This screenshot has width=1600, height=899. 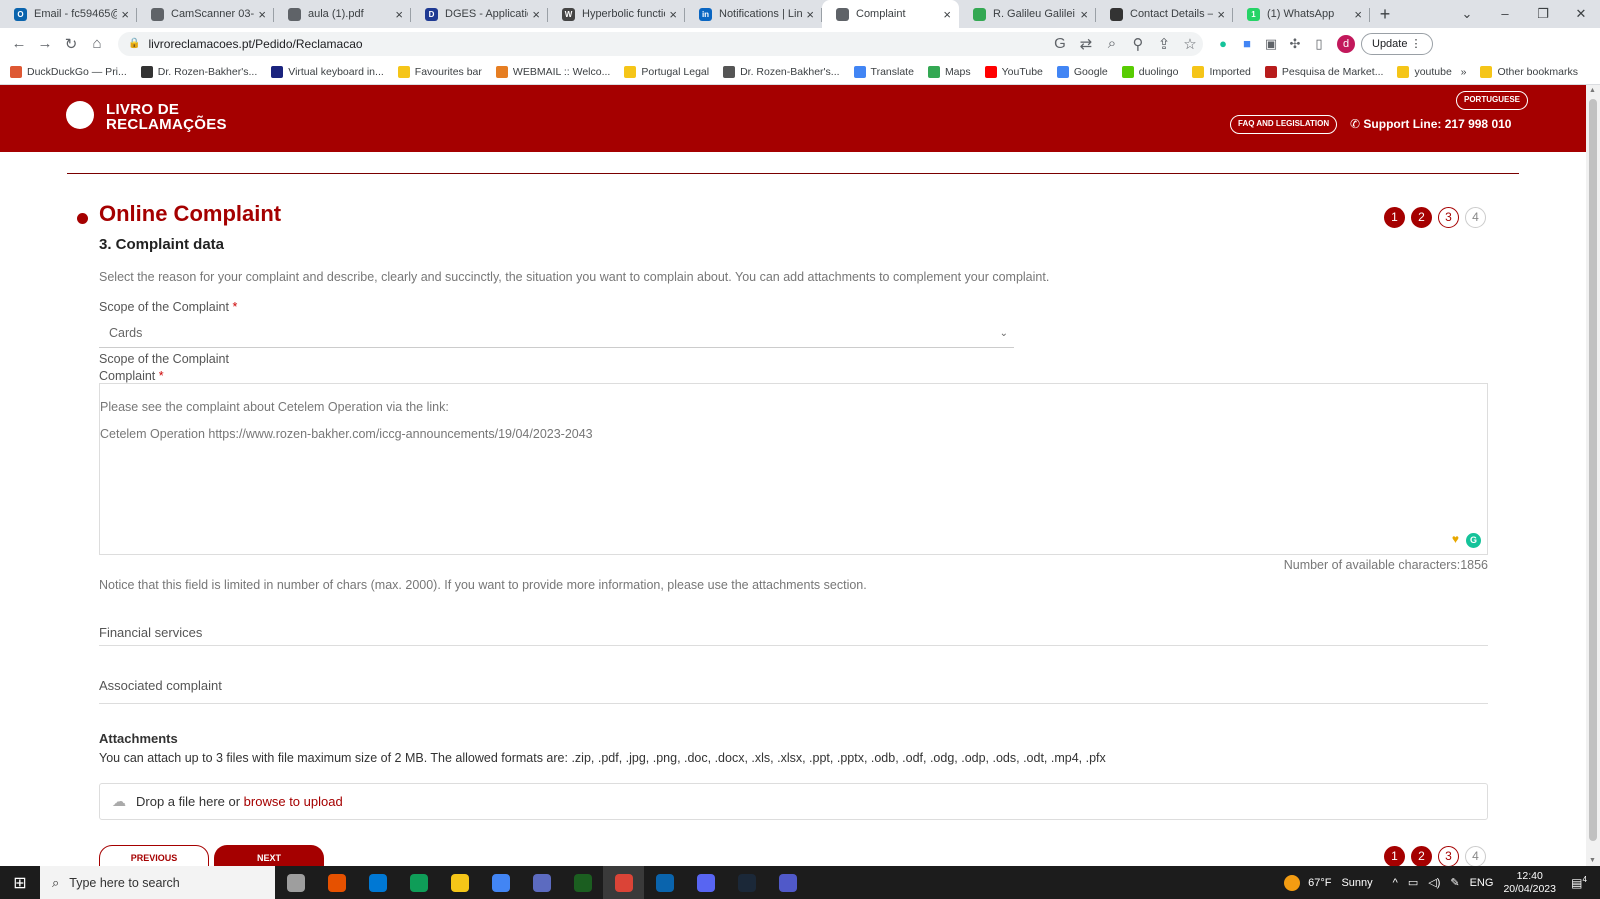 I want to click on browser-tab: O Email - fc59465@a ×, so click(x=68, y=14).